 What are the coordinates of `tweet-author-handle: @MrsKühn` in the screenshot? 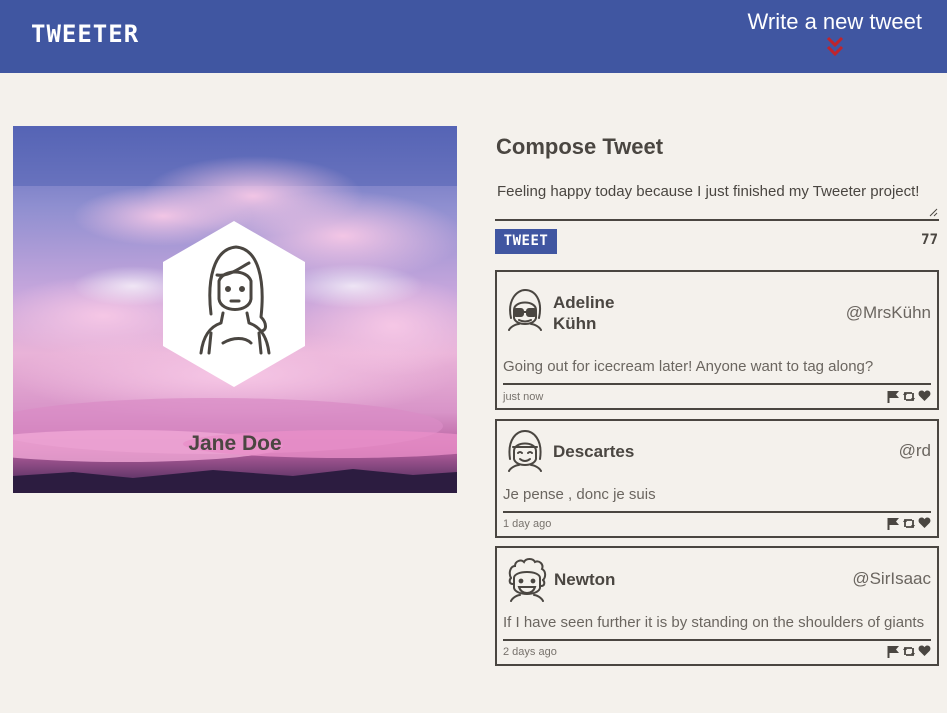 It's located at (888, 312).